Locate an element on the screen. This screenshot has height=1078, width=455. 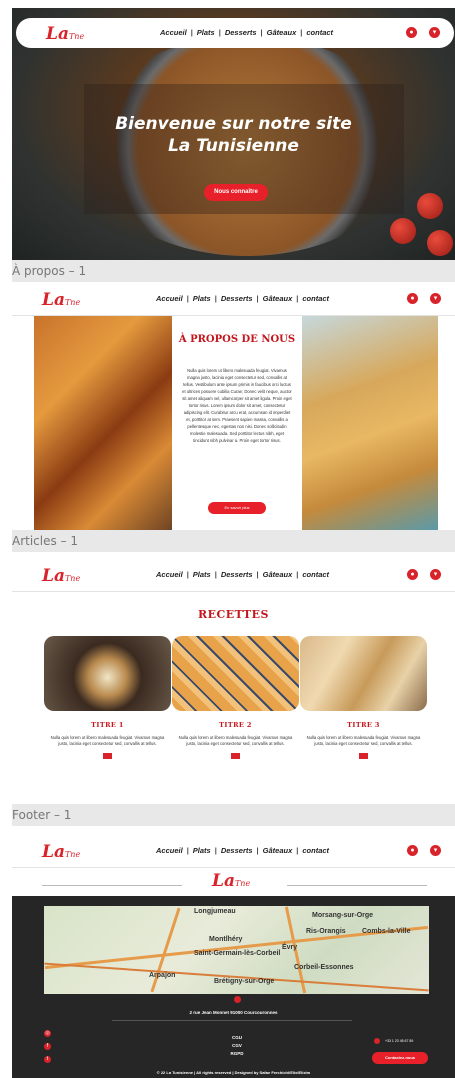
hero-cta-button: Nous connaître is located at coordinates (236, 192).